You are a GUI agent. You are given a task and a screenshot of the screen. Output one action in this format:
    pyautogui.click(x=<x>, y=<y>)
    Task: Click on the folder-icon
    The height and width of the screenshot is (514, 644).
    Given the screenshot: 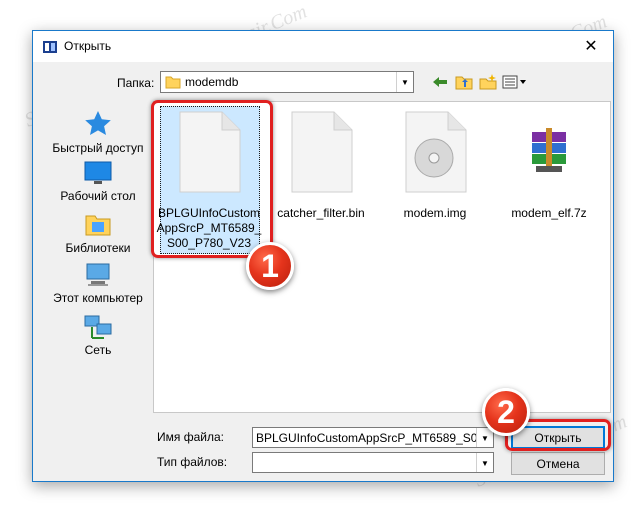 What is the action you would take?
    pyautogui.click(x=173, y=82)
    